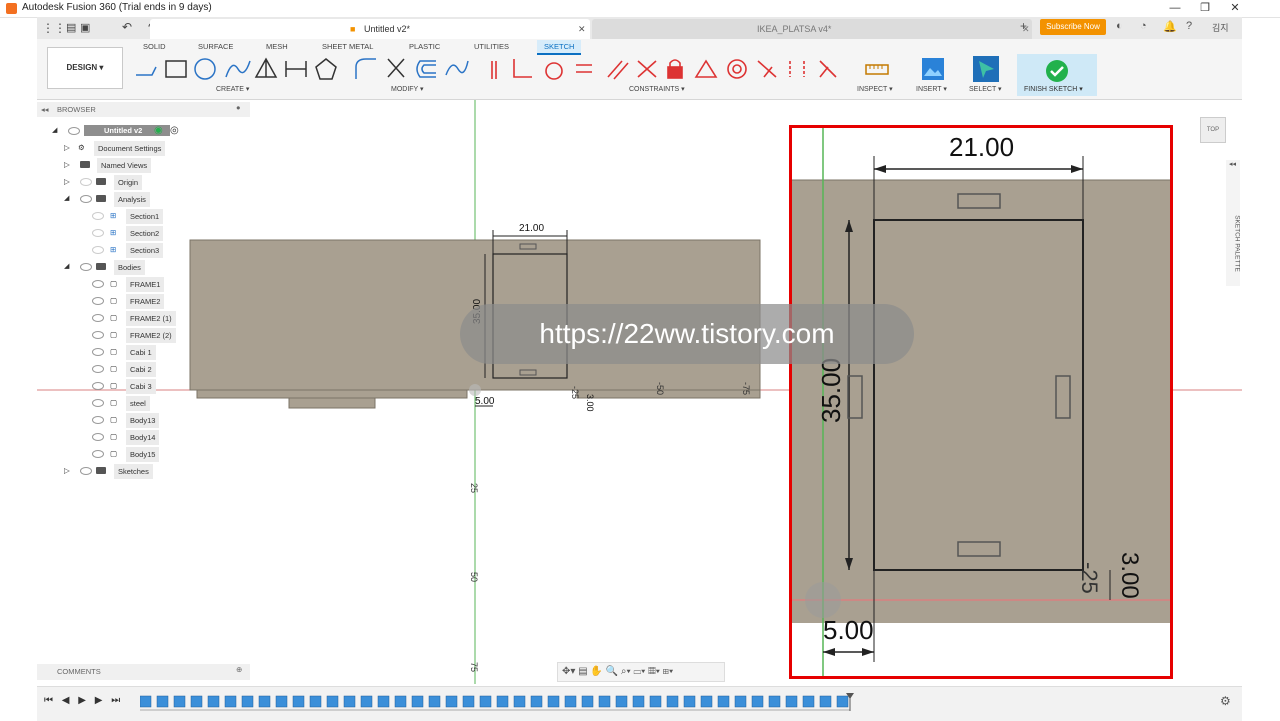 The height and width of the screenshot is (721, 1280). Describe the element at coordinates (1119, 26) in the screenshot. I see `extensions-icon: ◐` at that location.